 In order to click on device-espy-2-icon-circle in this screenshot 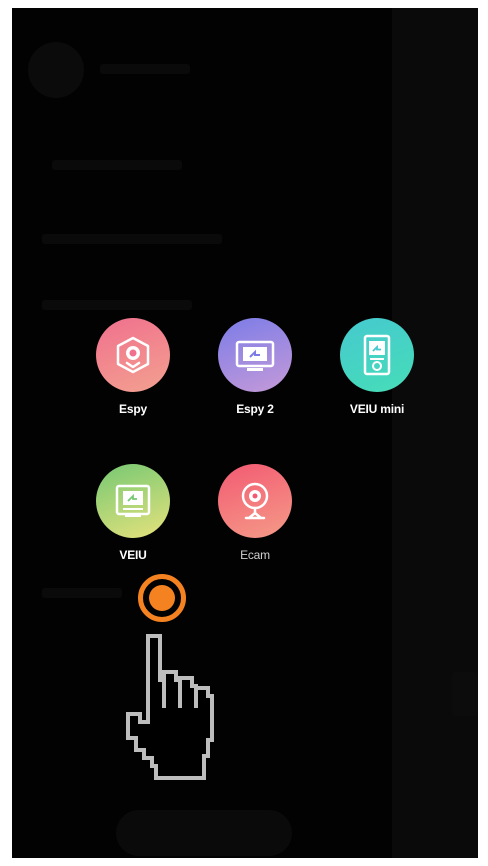, I will do `click(255, 355)`.